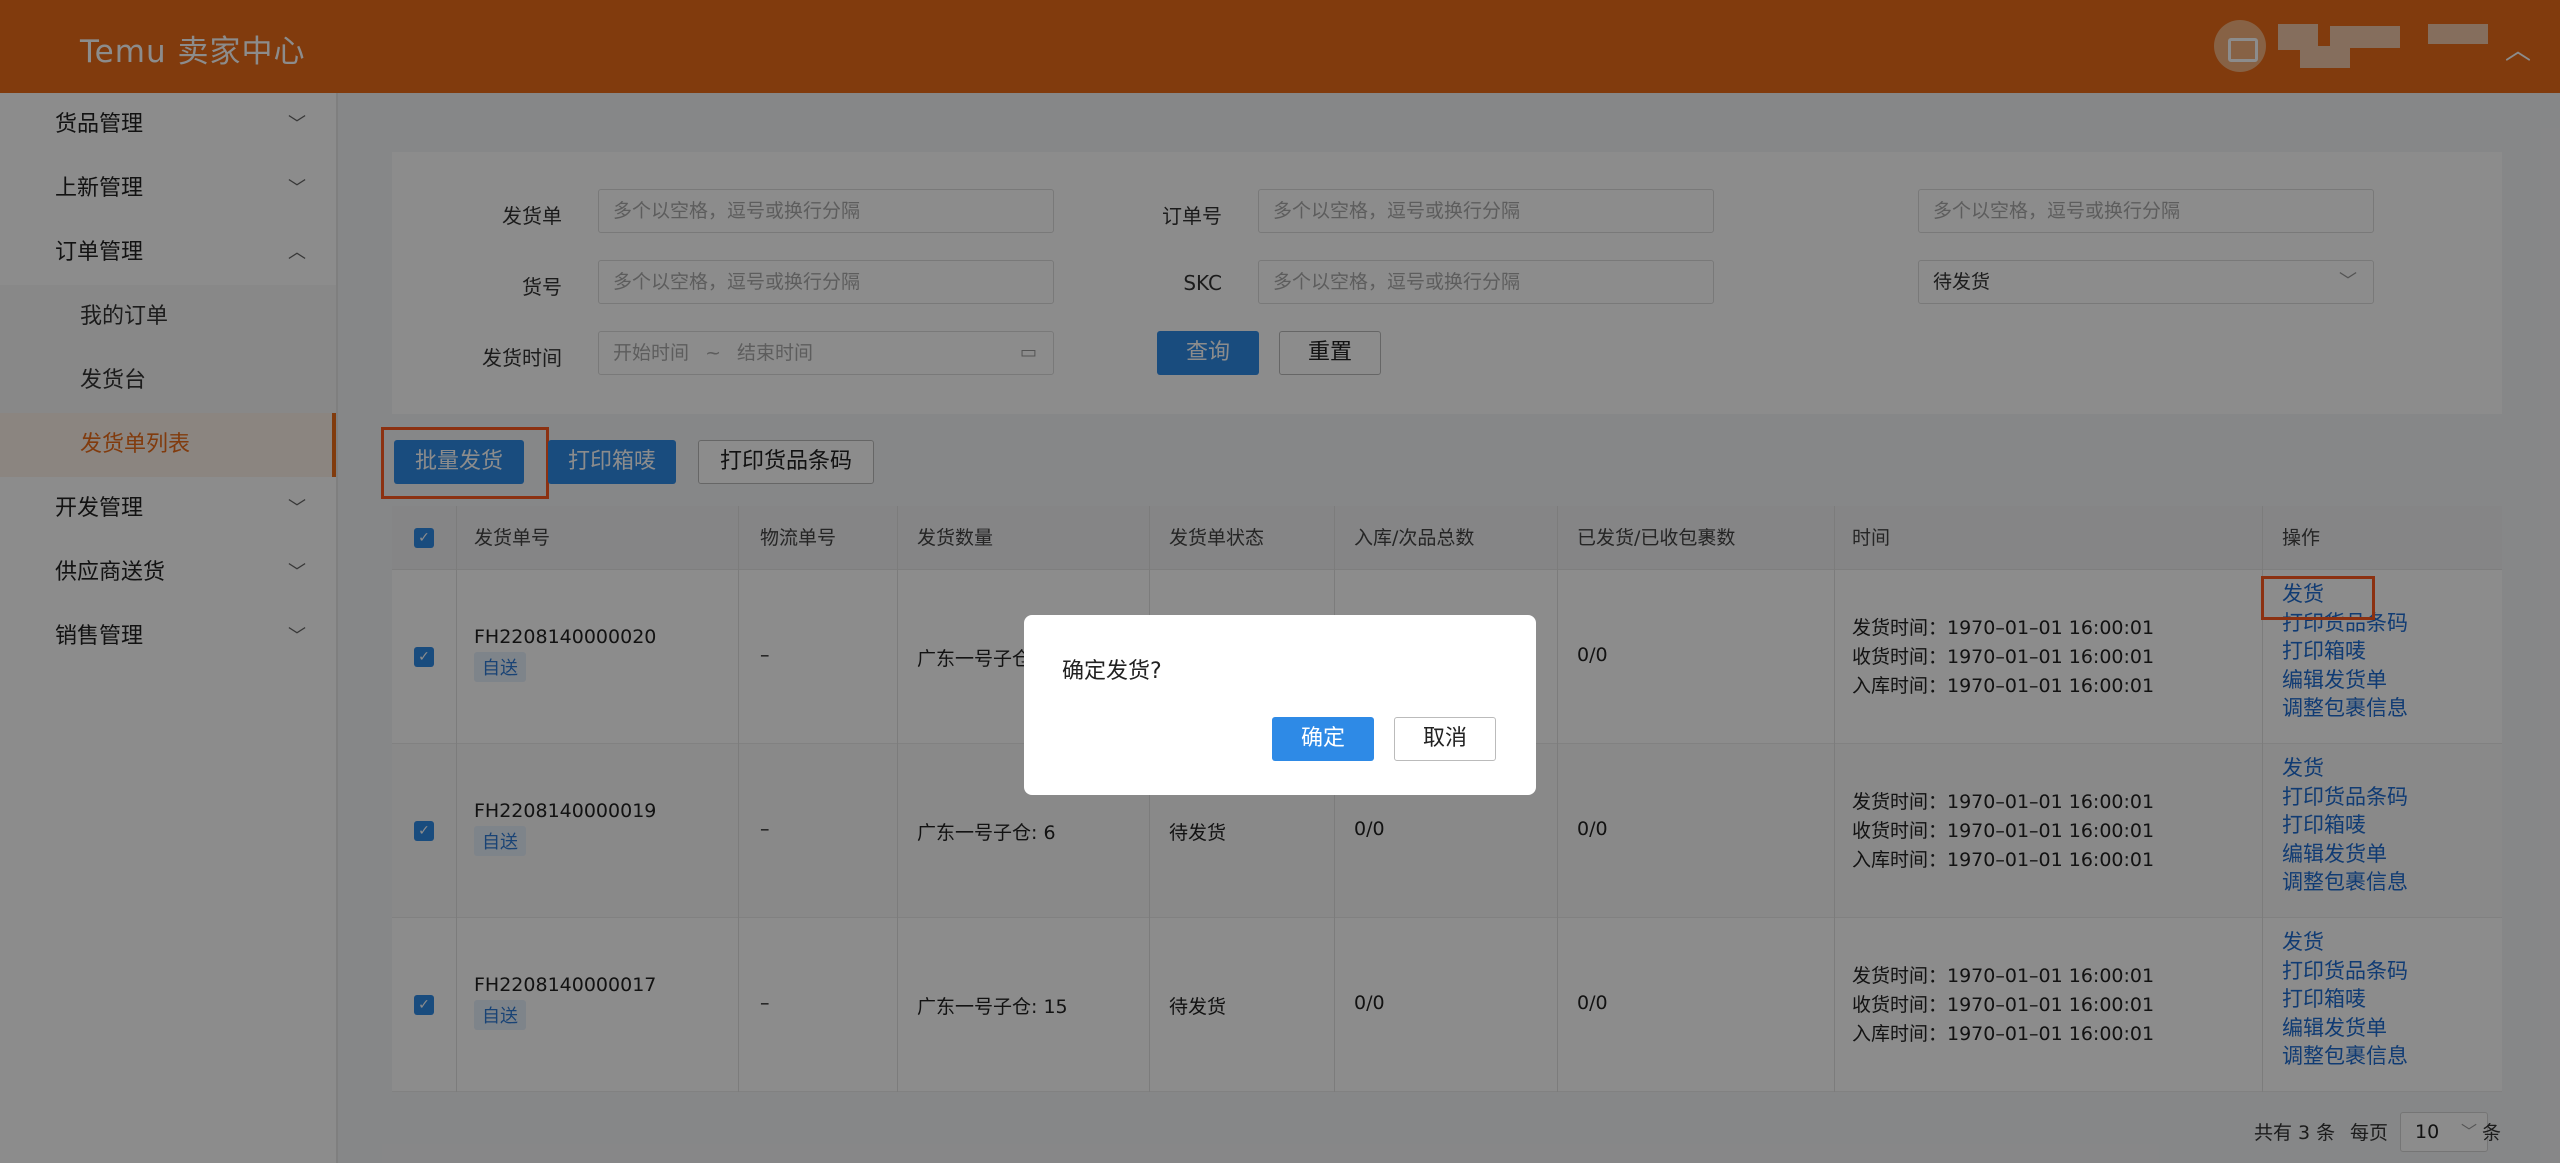 This screenshot has height=1163, width=2560. I want to click on confirm-button: 确定, so click(1323, 739).